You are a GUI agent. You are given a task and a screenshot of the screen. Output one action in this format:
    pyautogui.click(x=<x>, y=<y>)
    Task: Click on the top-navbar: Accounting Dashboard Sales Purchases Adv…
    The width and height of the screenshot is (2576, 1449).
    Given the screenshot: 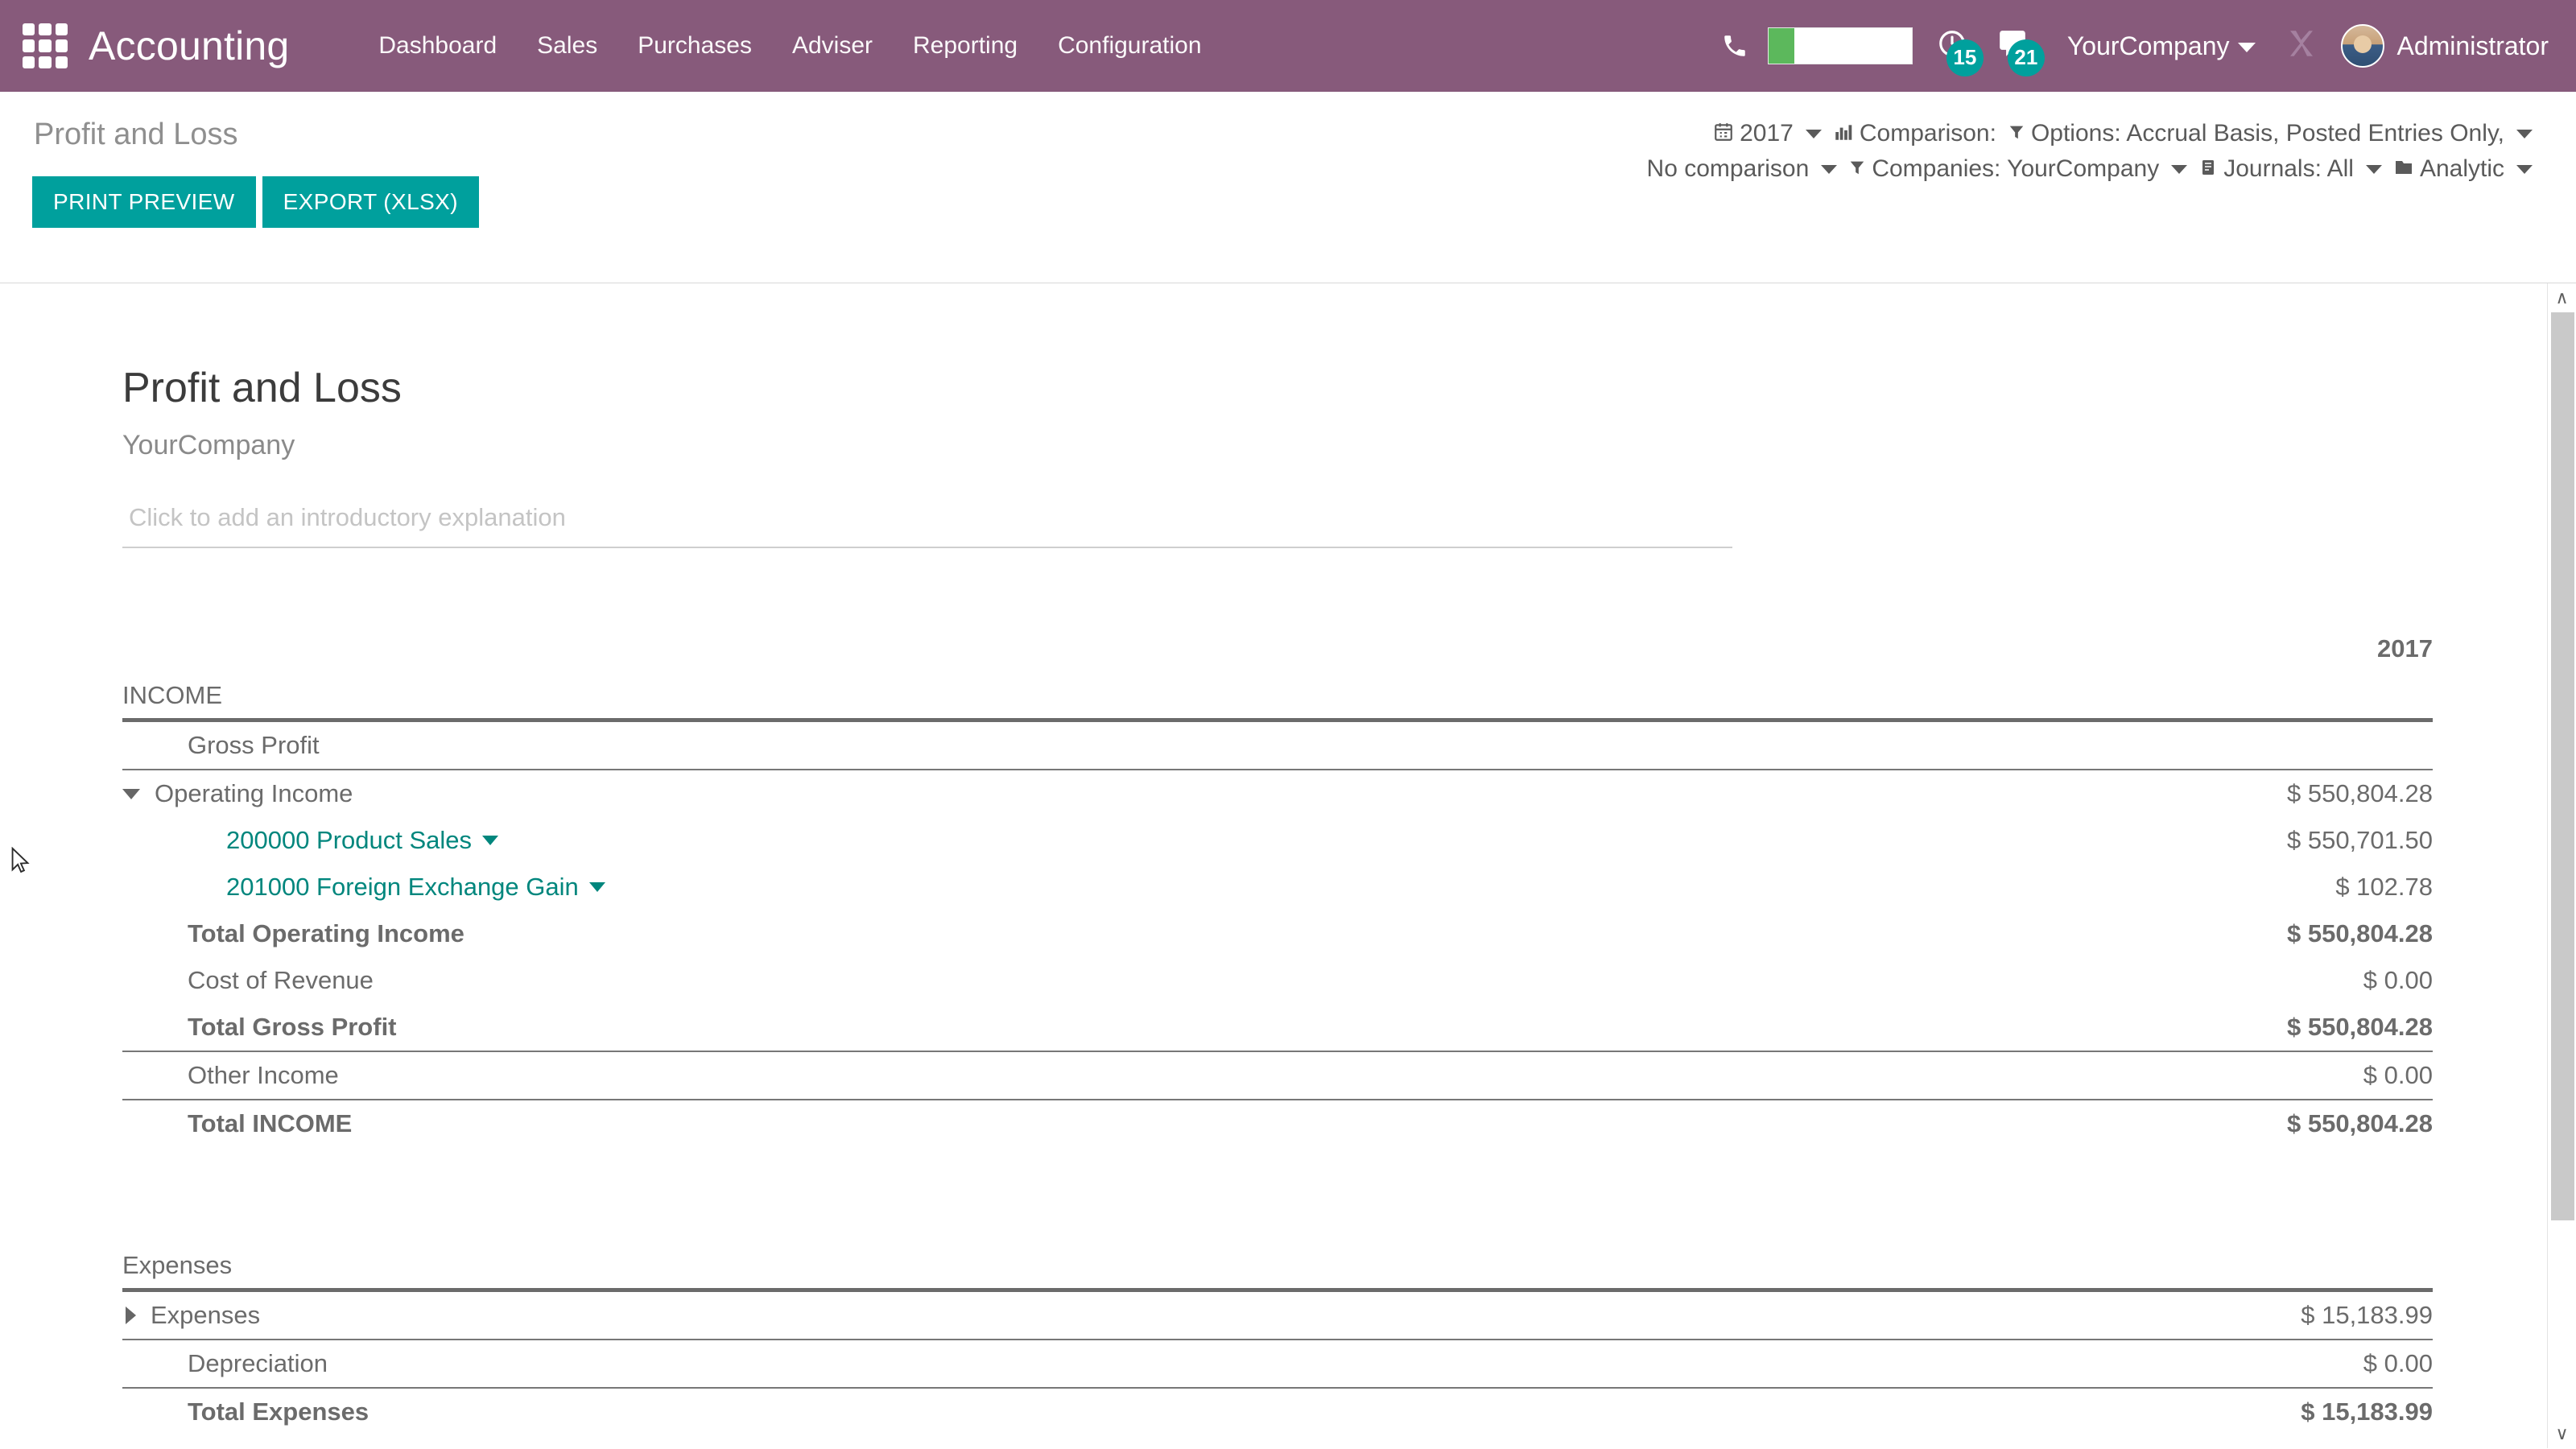 What is the action you would take?
    pyautogui.click(x=1288, y=46)
    